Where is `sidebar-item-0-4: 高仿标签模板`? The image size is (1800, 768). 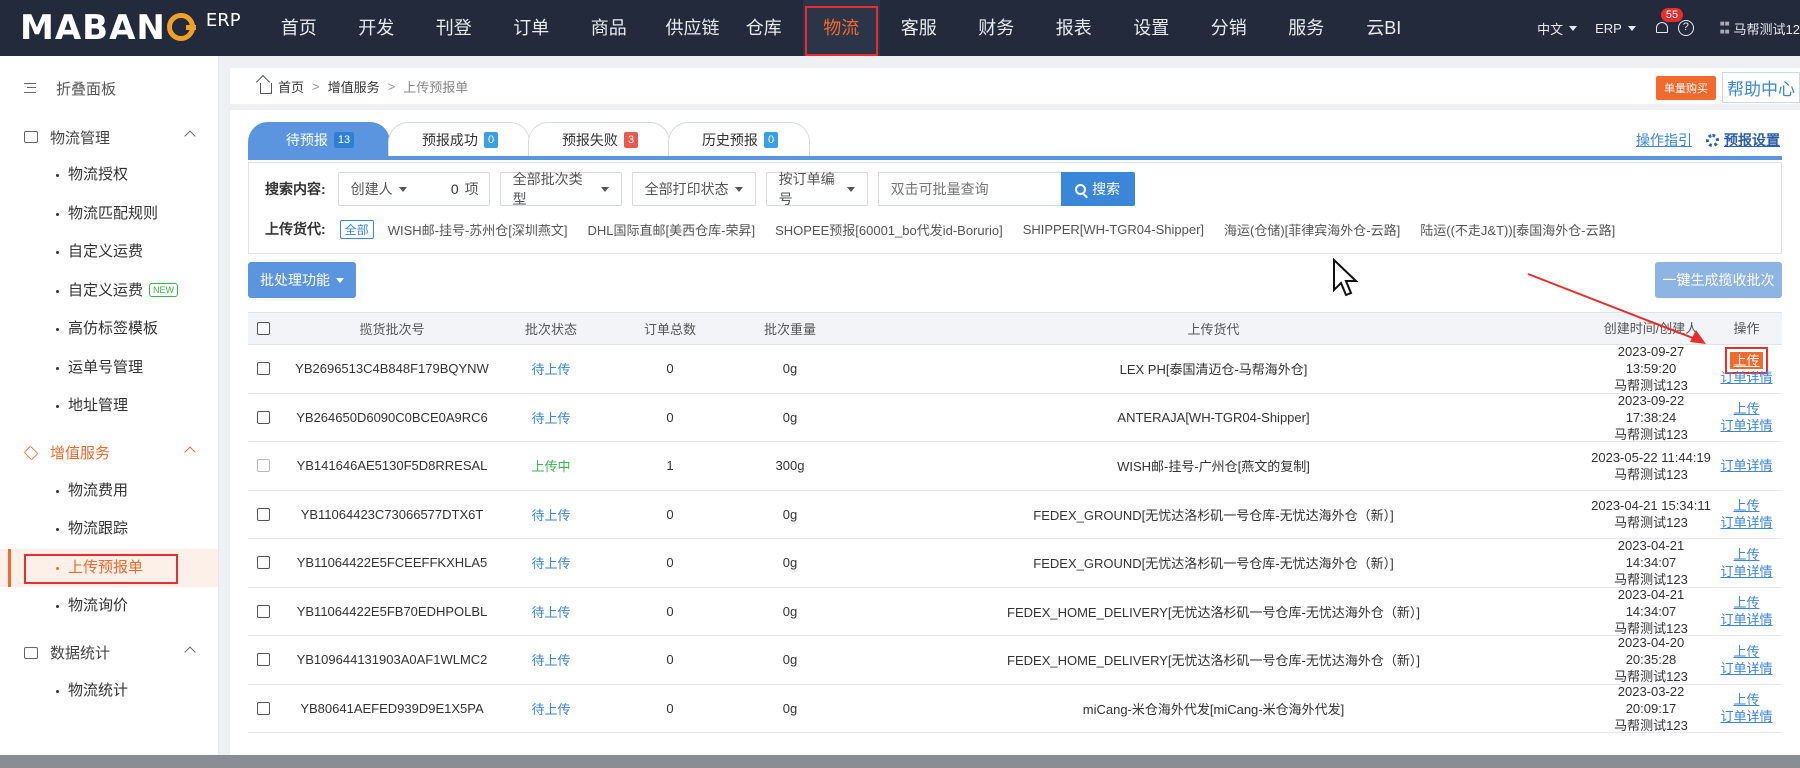
sidebar-item-0-4: 高仿标签模板 is located at coordinates (109, 329).